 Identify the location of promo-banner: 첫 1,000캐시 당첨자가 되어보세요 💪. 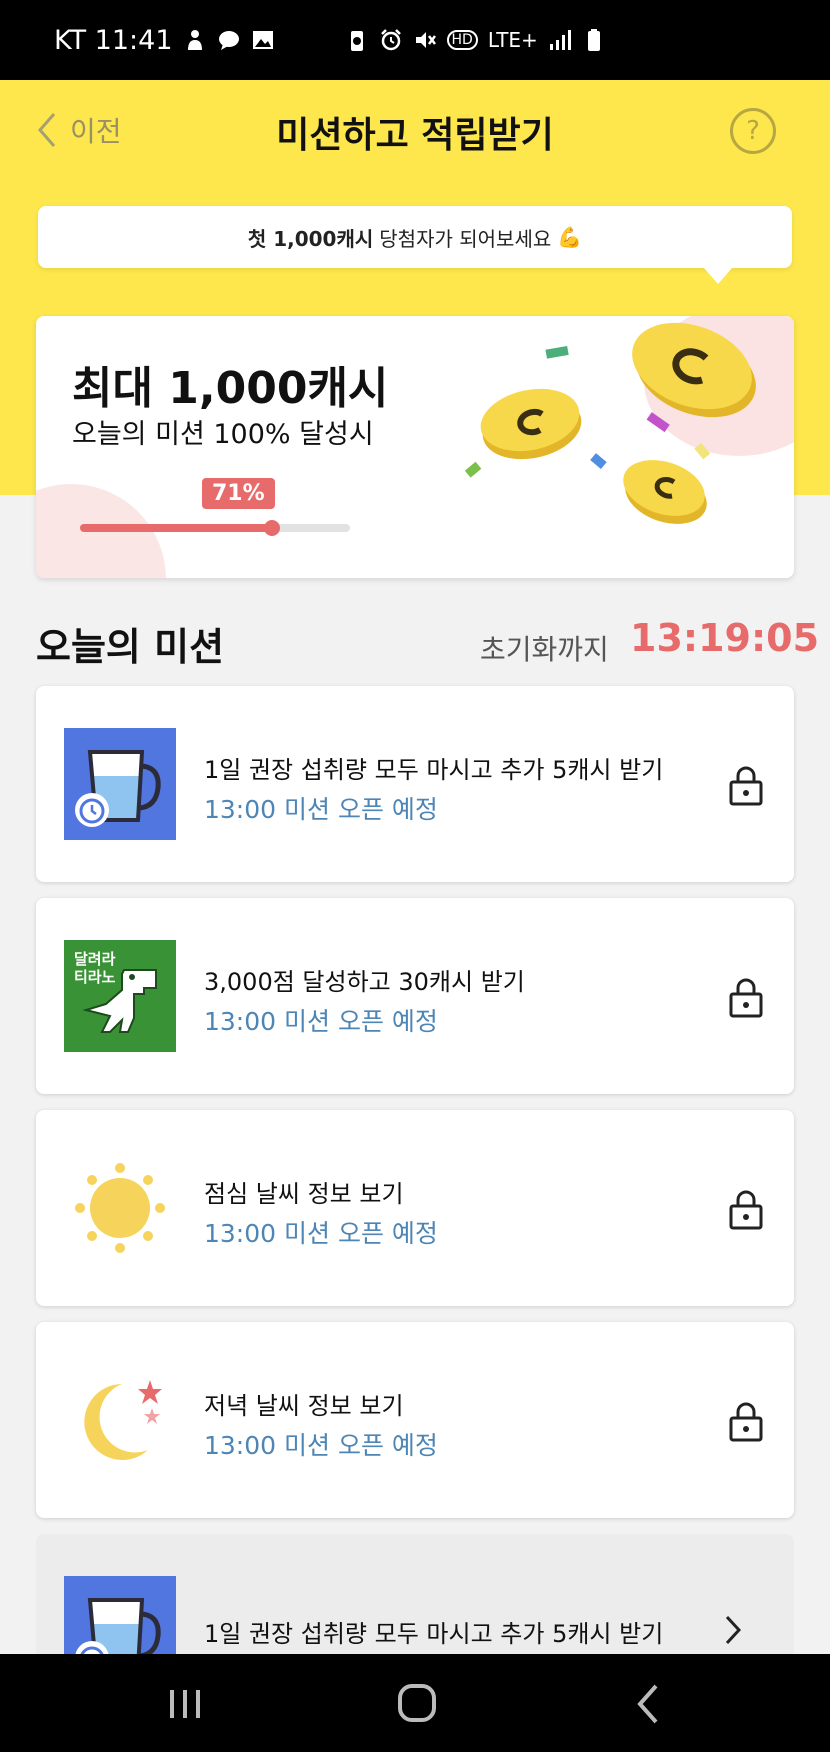
(415, 245).